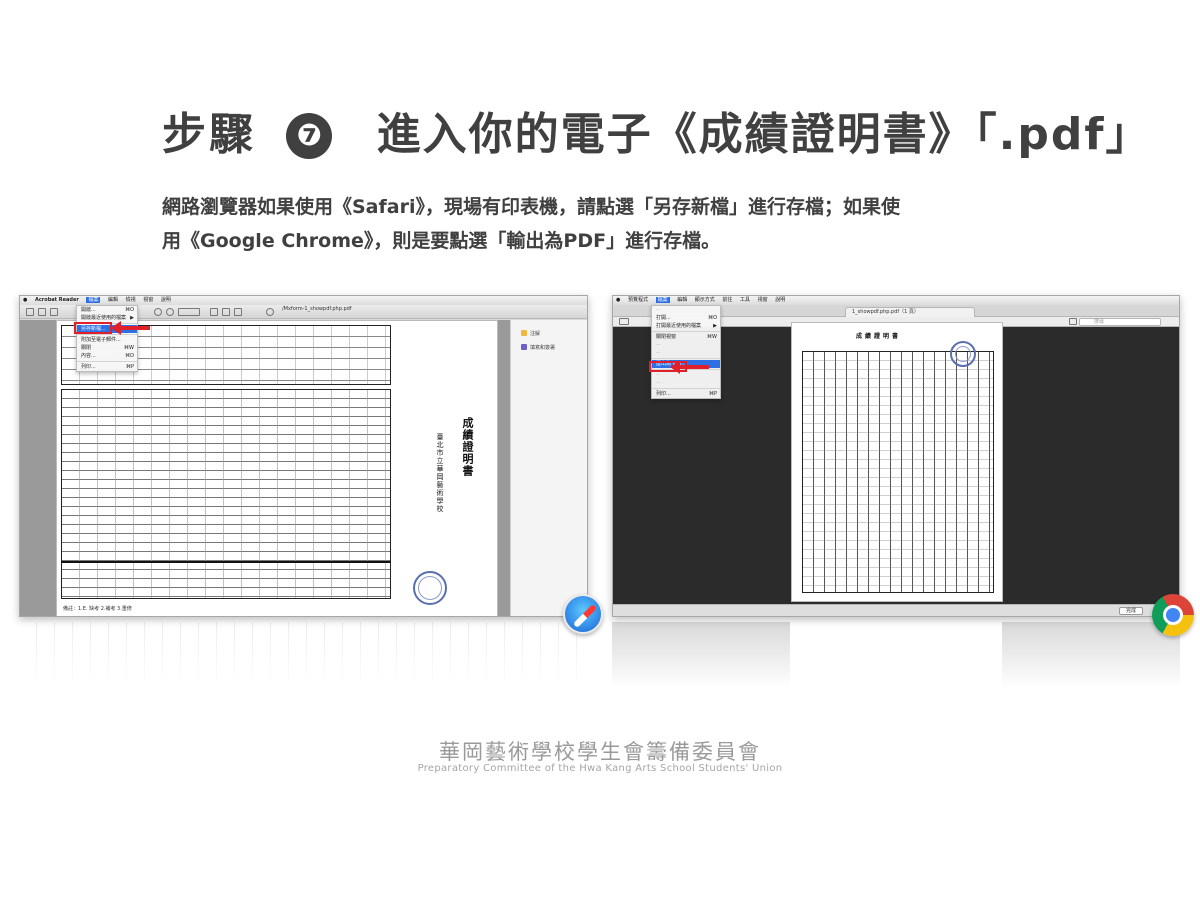 This screenshot has height=900, width=1200. What do you see at coordinates (504, 468) in the screenshot?
I see `right-gutter` at bounding box center [504, 468].